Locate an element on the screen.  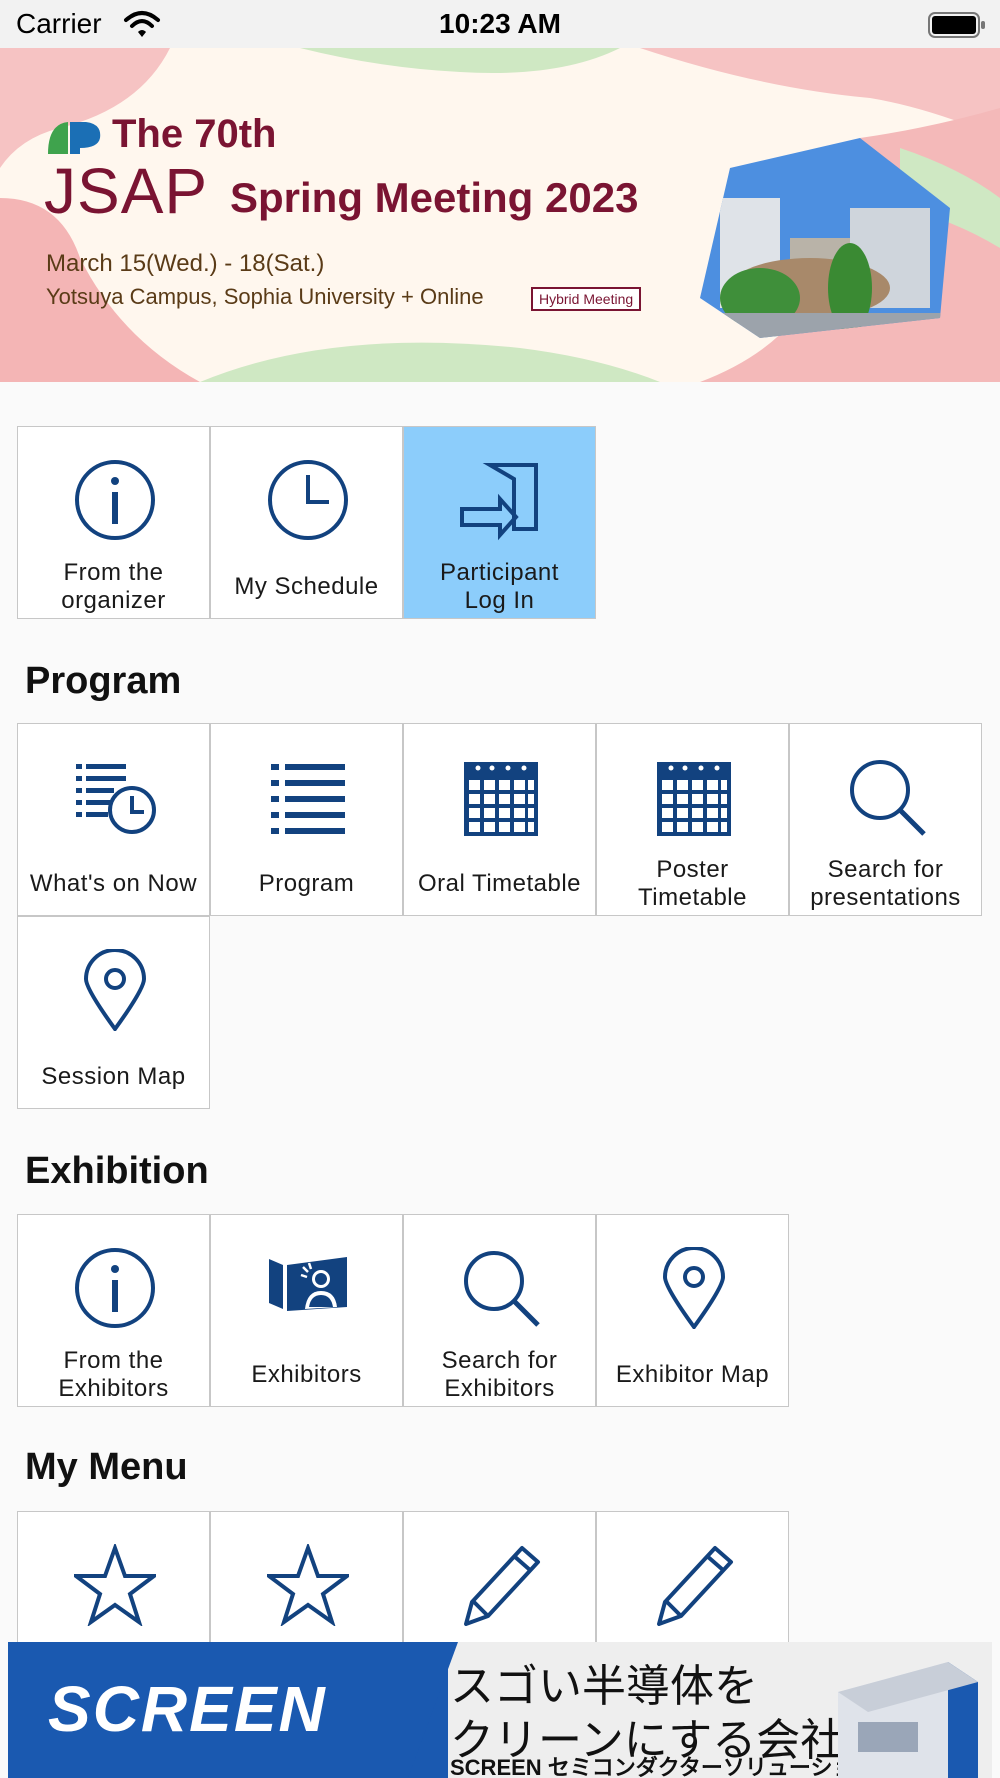
tile-exhibitors: Exhibitors is located at coordinates (306, 1310).